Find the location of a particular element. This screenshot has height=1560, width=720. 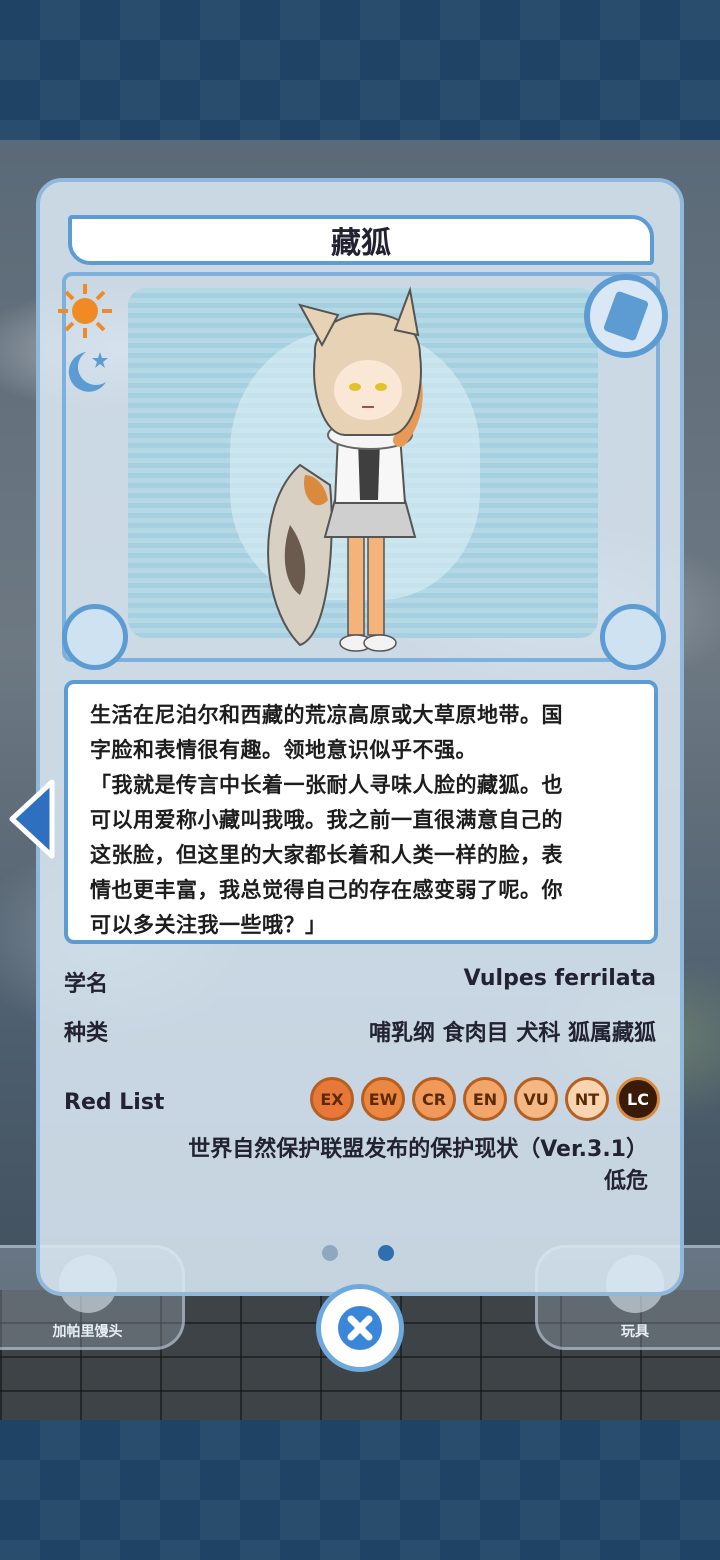

description-line: 可以用爱称小藏叫我哦。我之前一直很满意自己的 is located at coordinates (326, 820).